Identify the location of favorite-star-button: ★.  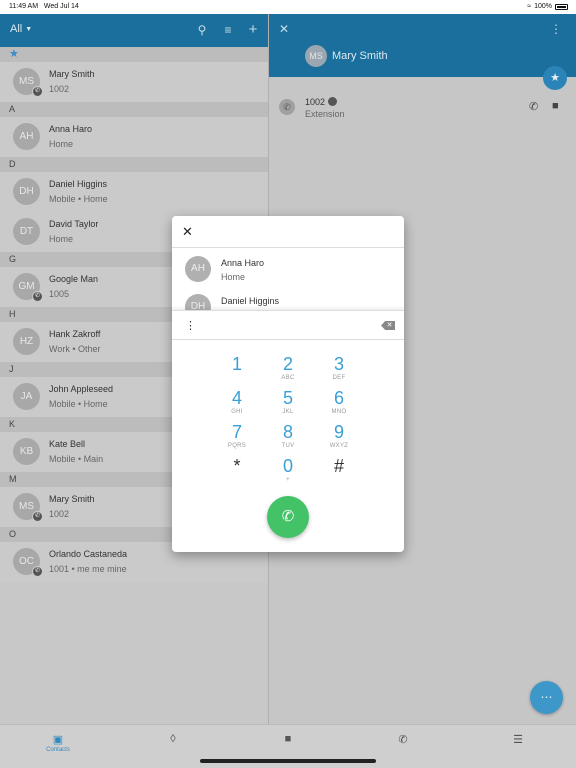
(555, 78).